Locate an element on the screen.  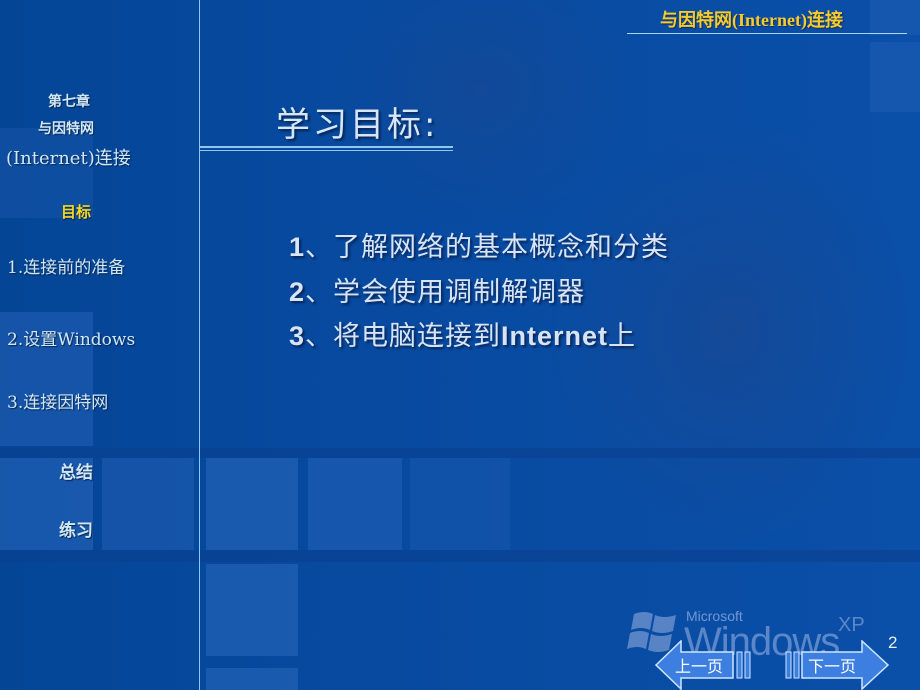
goal-text: 了解网络的基本概念和分类 is located at coordinates (501, 247).